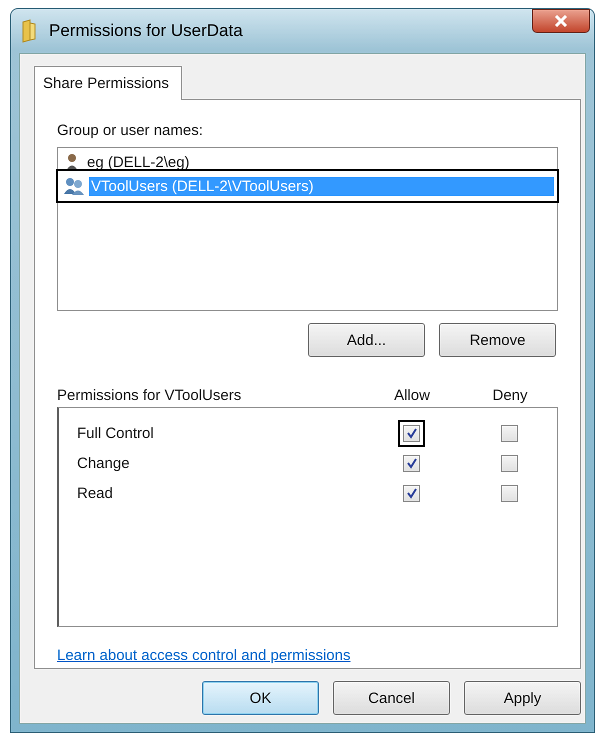  Describe the element at coordinates (203, 655) in the screenshot. I see `help-link: Learn about access control and permissions` at that location.